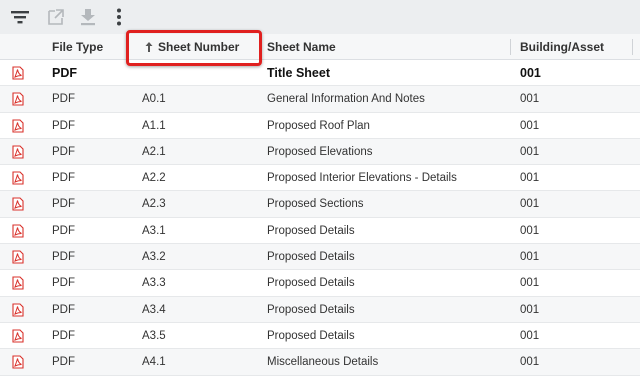  What do you see at coordinates (298, 73) in the screenshot?
I see `sheet-name-cell: Title Sheet` at bounding box center [298, 73].